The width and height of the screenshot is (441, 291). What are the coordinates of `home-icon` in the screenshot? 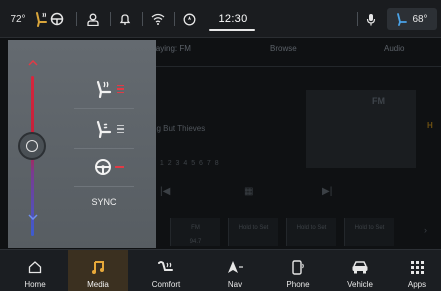 It's located at (35, 267).